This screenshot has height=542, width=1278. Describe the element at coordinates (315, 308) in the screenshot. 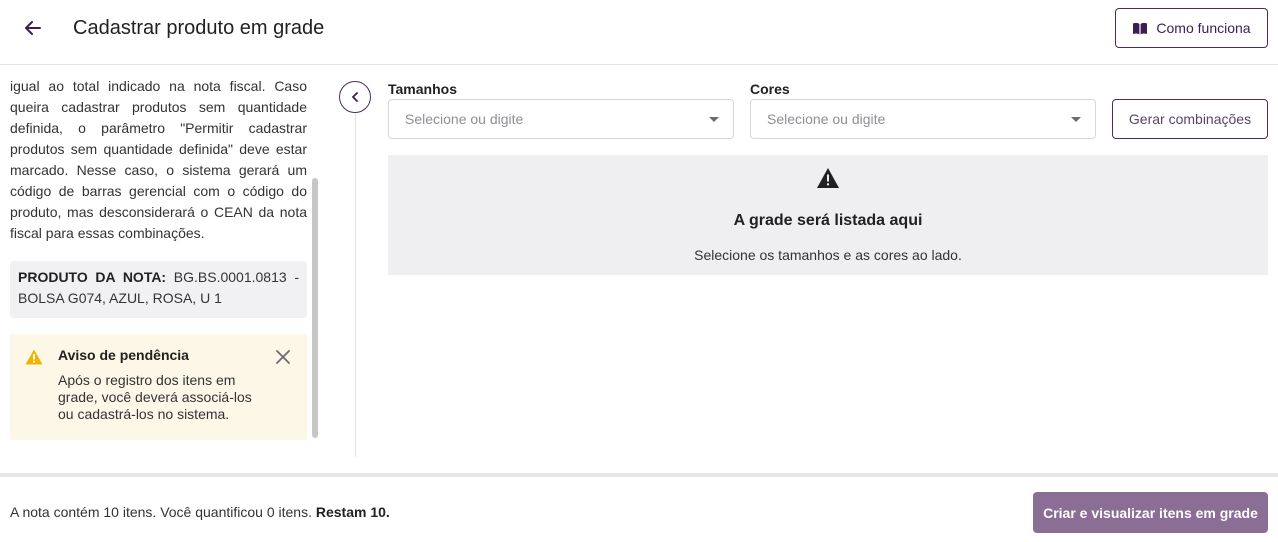

I see `panel-scrollbar` at that location.